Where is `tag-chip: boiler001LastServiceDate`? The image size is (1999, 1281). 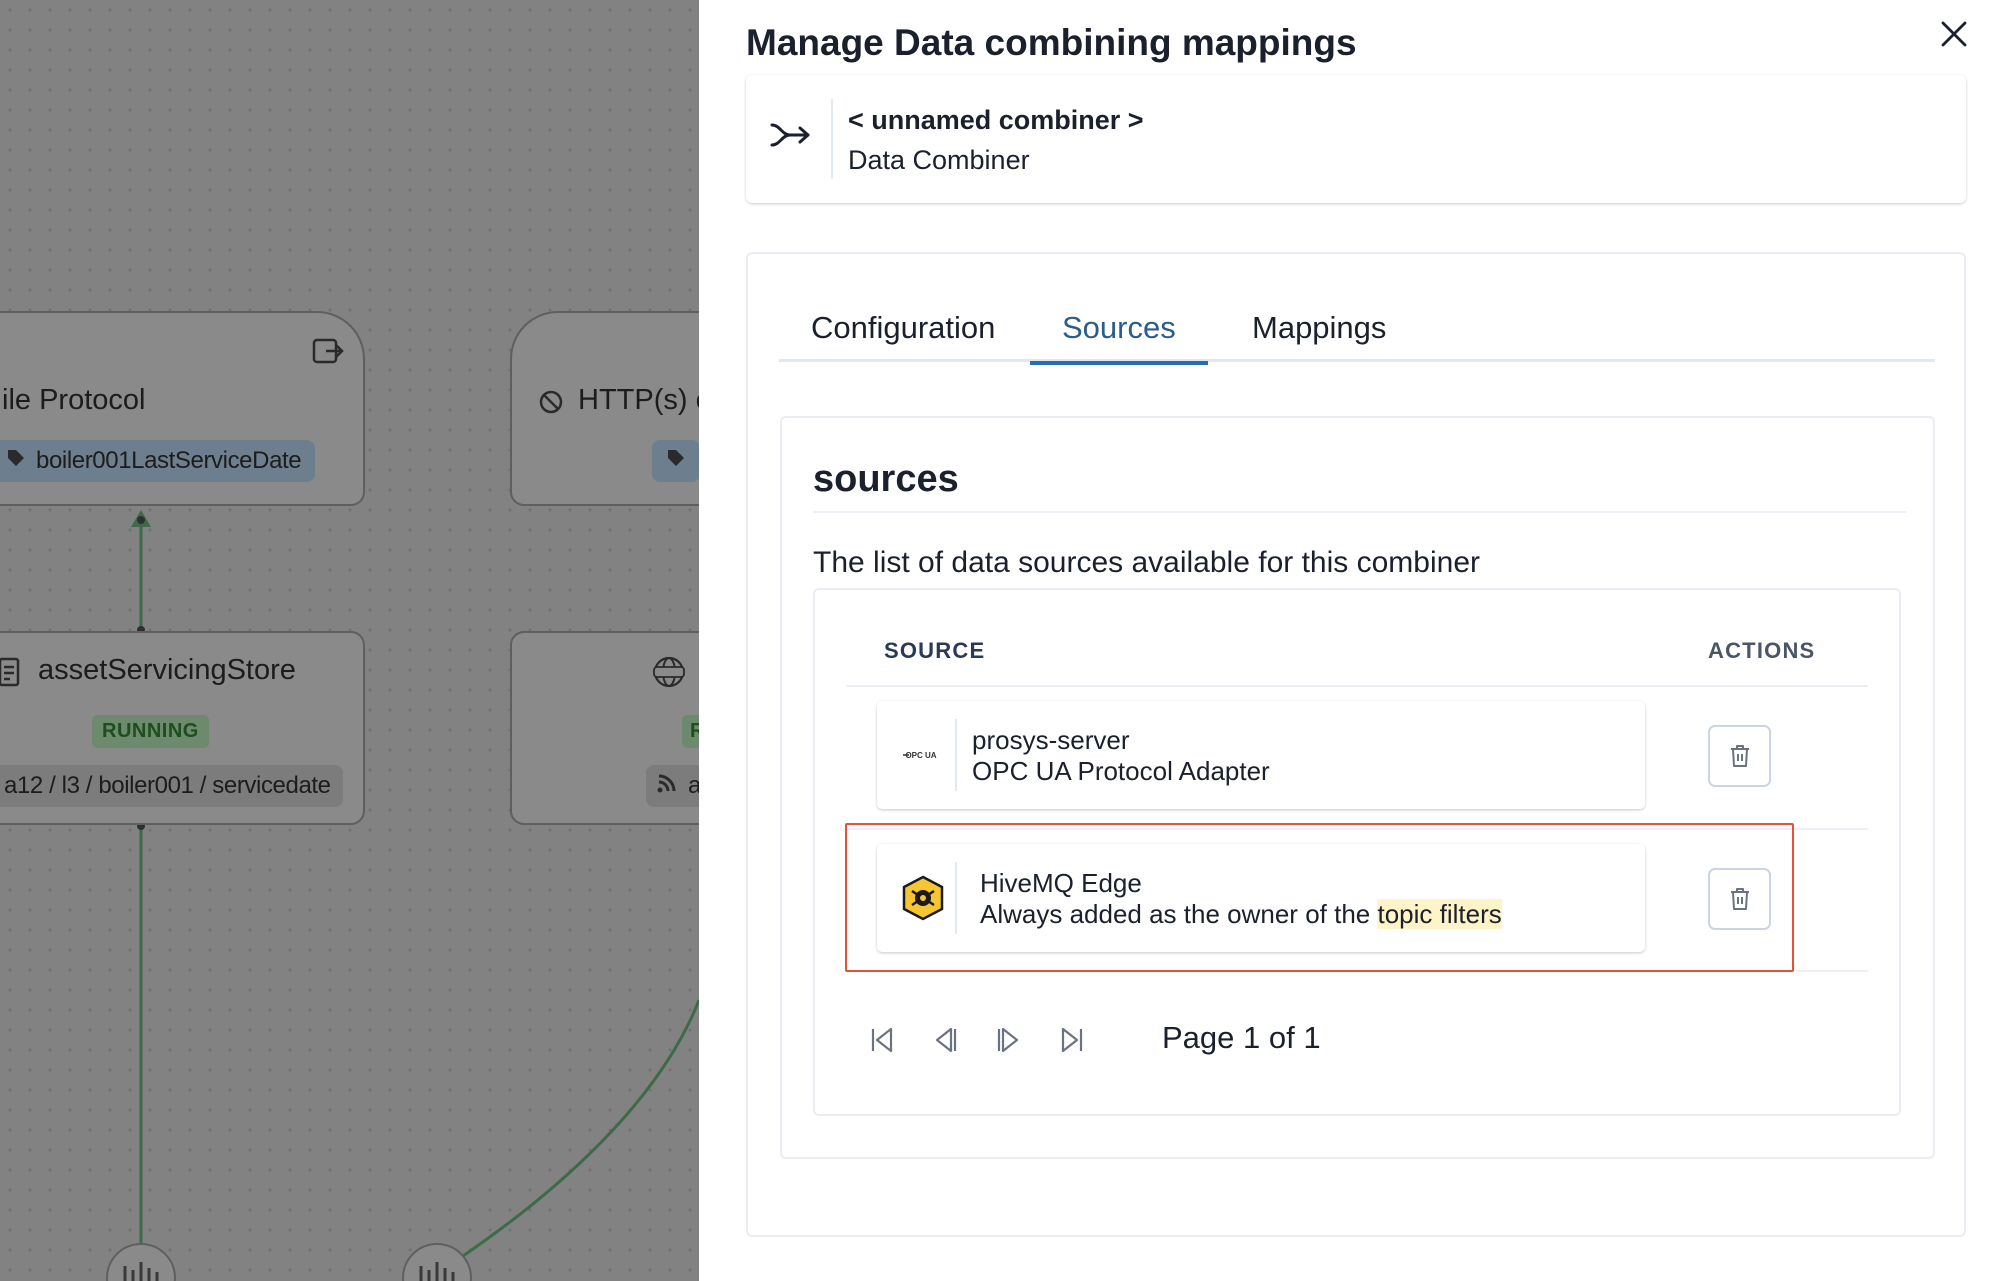
tag-chip: boiler001LastServiceDate is located at coordinates (158, 461).